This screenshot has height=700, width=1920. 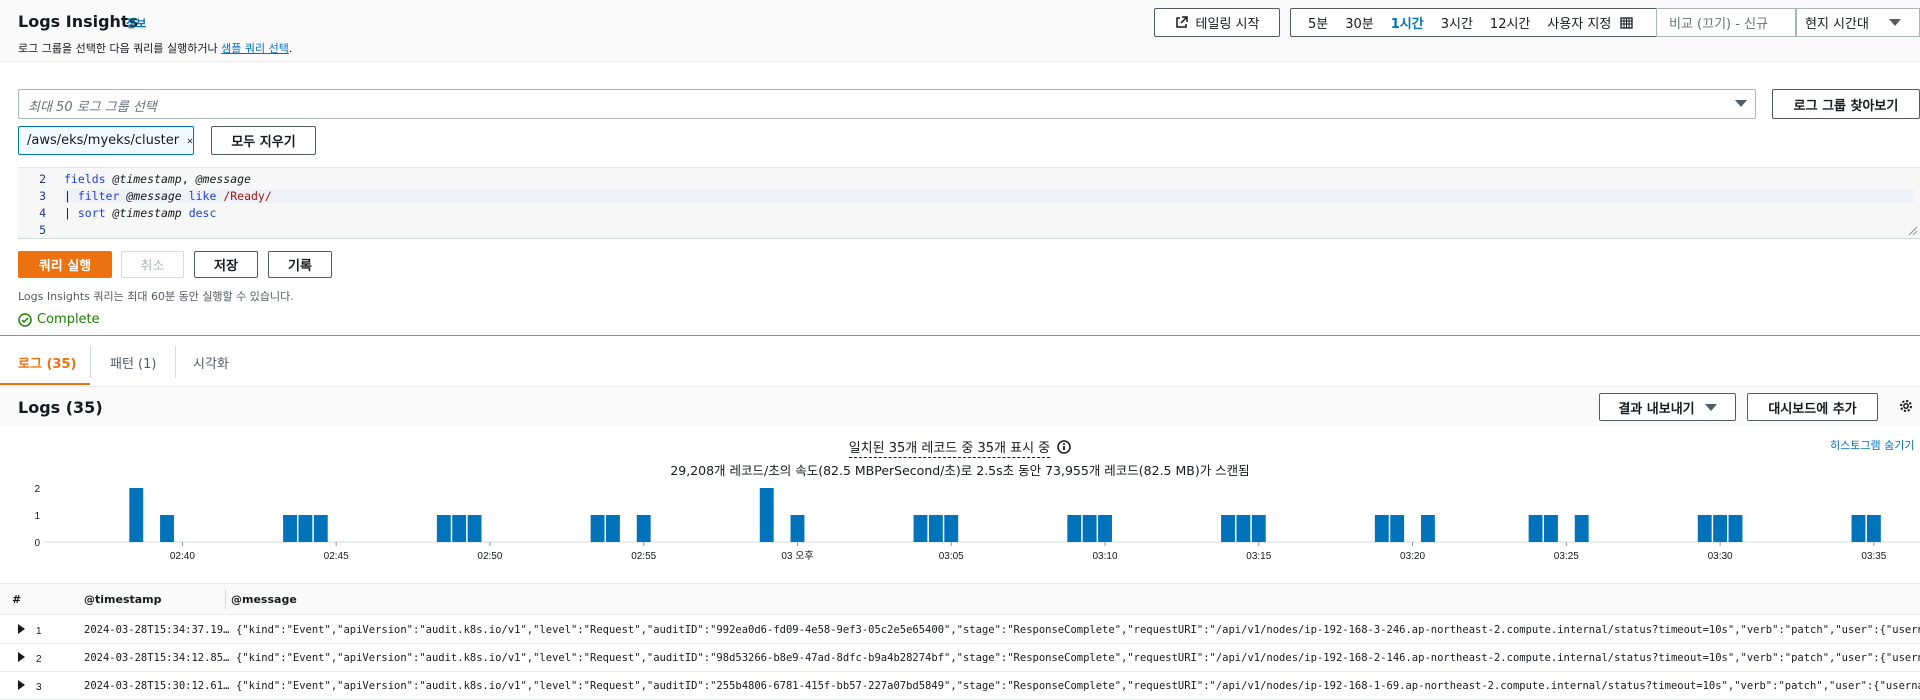 I want to click on close-icon, so click(x=190, y=141).